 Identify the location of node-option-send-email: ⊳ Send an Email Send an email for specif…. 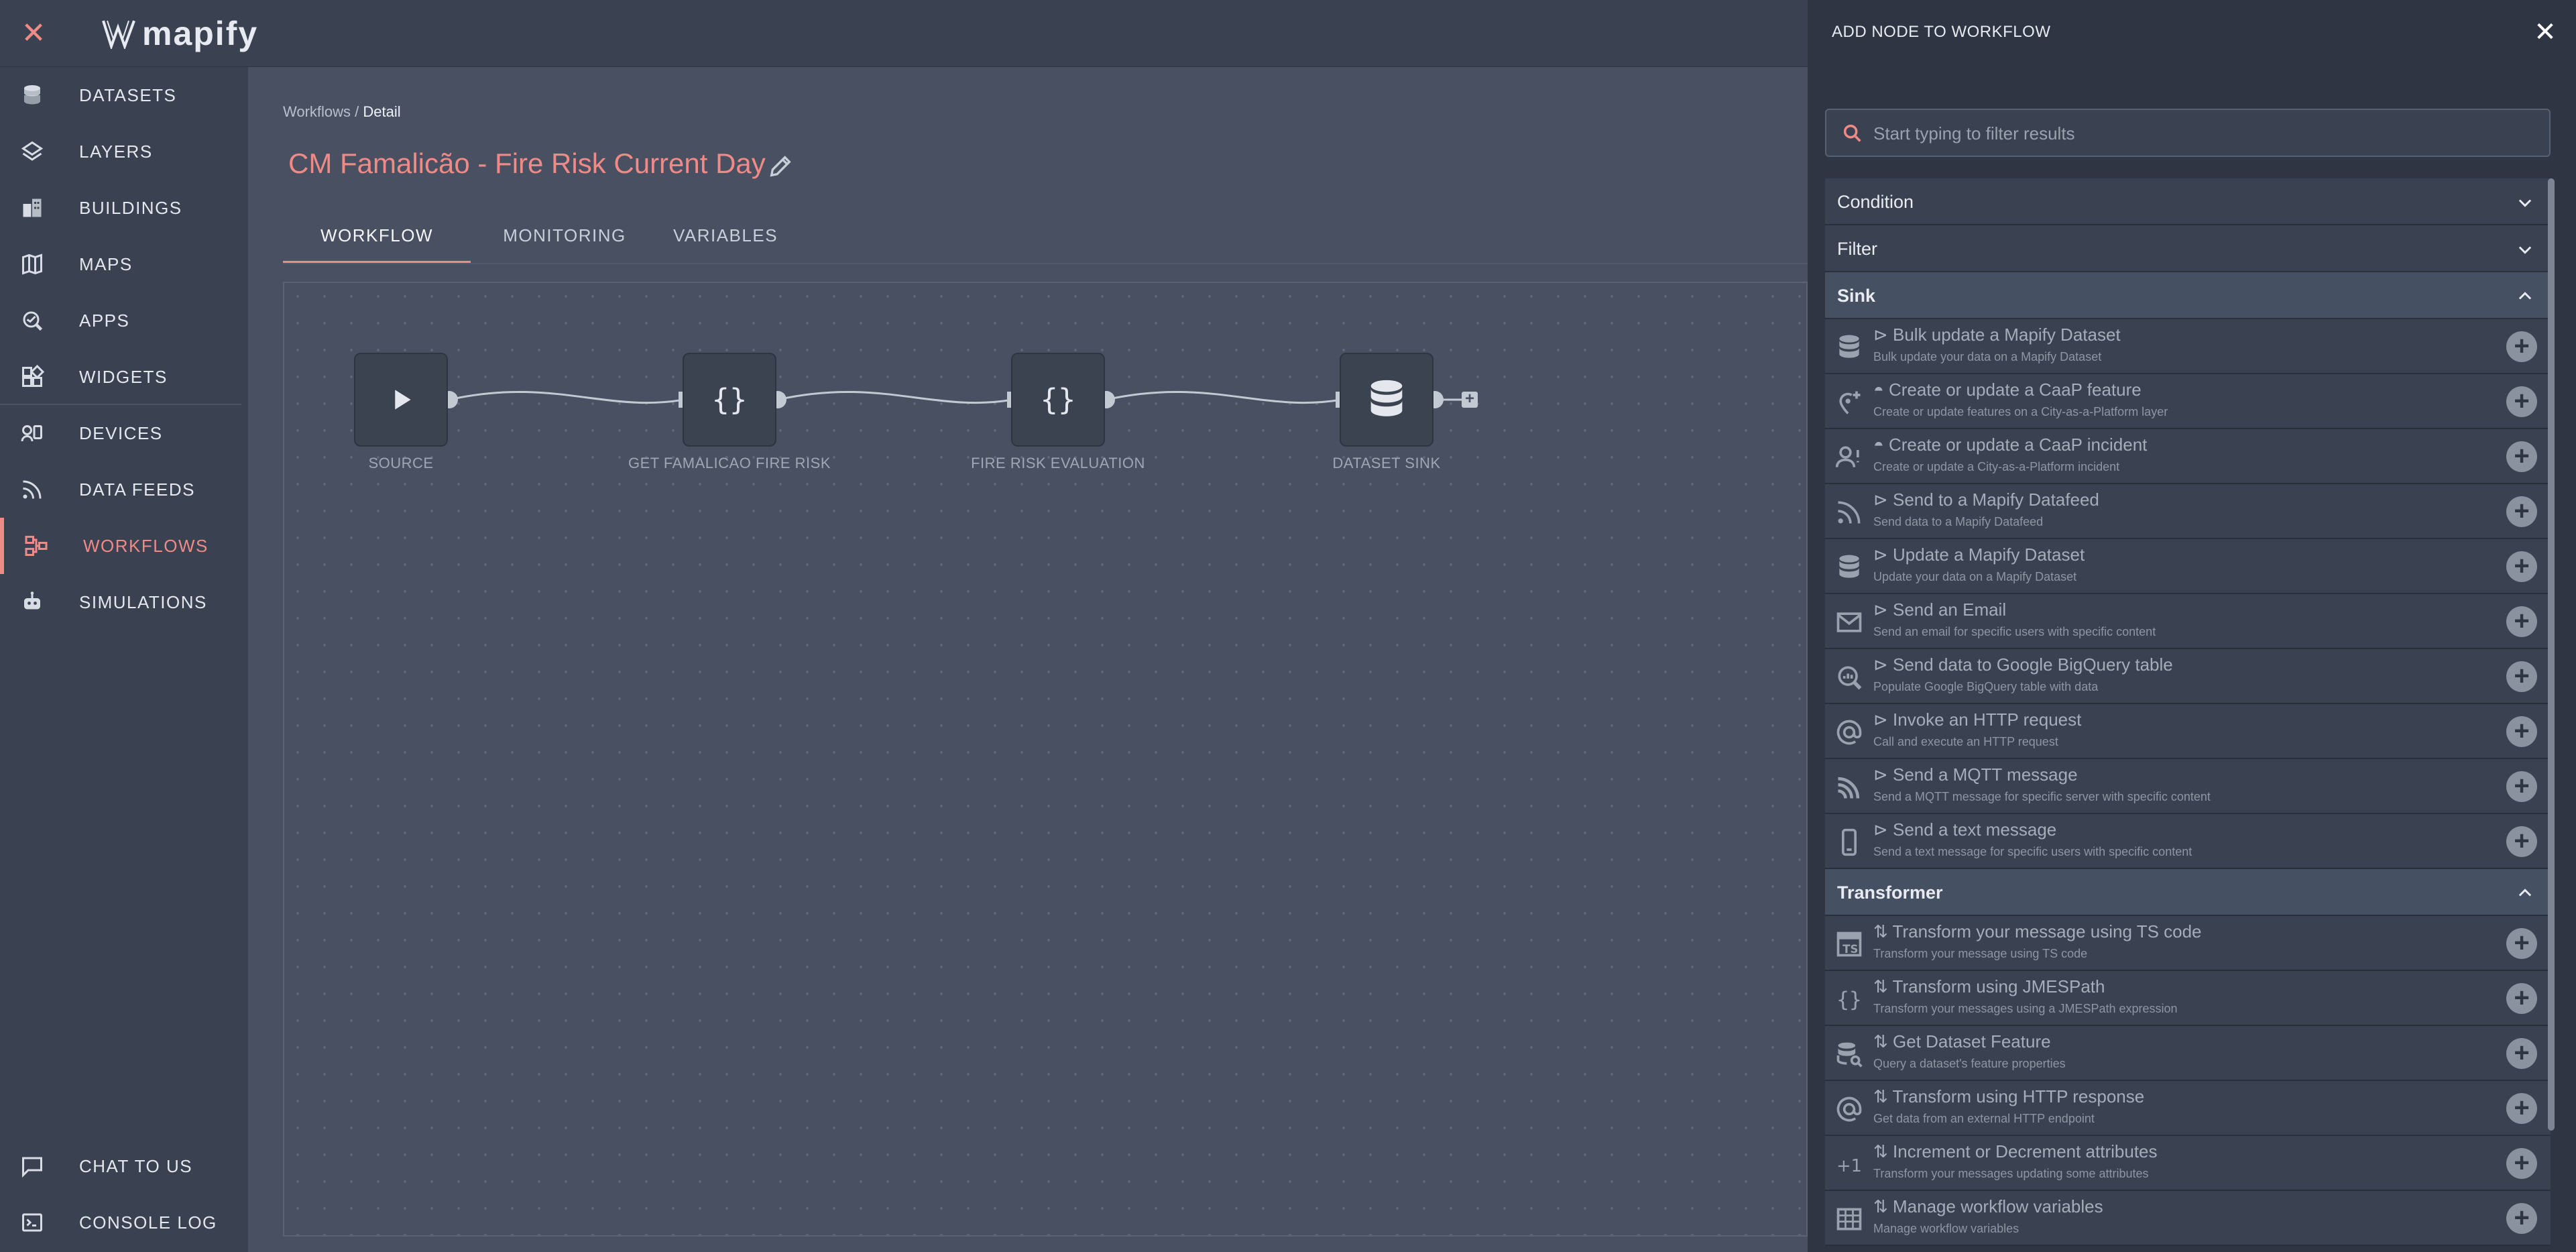
(2188, 621).